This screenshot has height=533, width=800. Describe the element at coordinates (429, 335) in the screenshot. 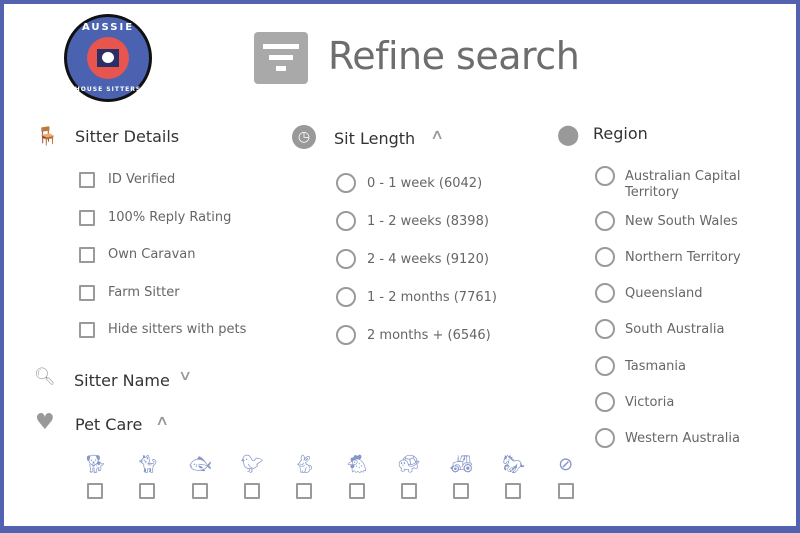

I see `sit-length-label: 2 months + (6546)` at that location.